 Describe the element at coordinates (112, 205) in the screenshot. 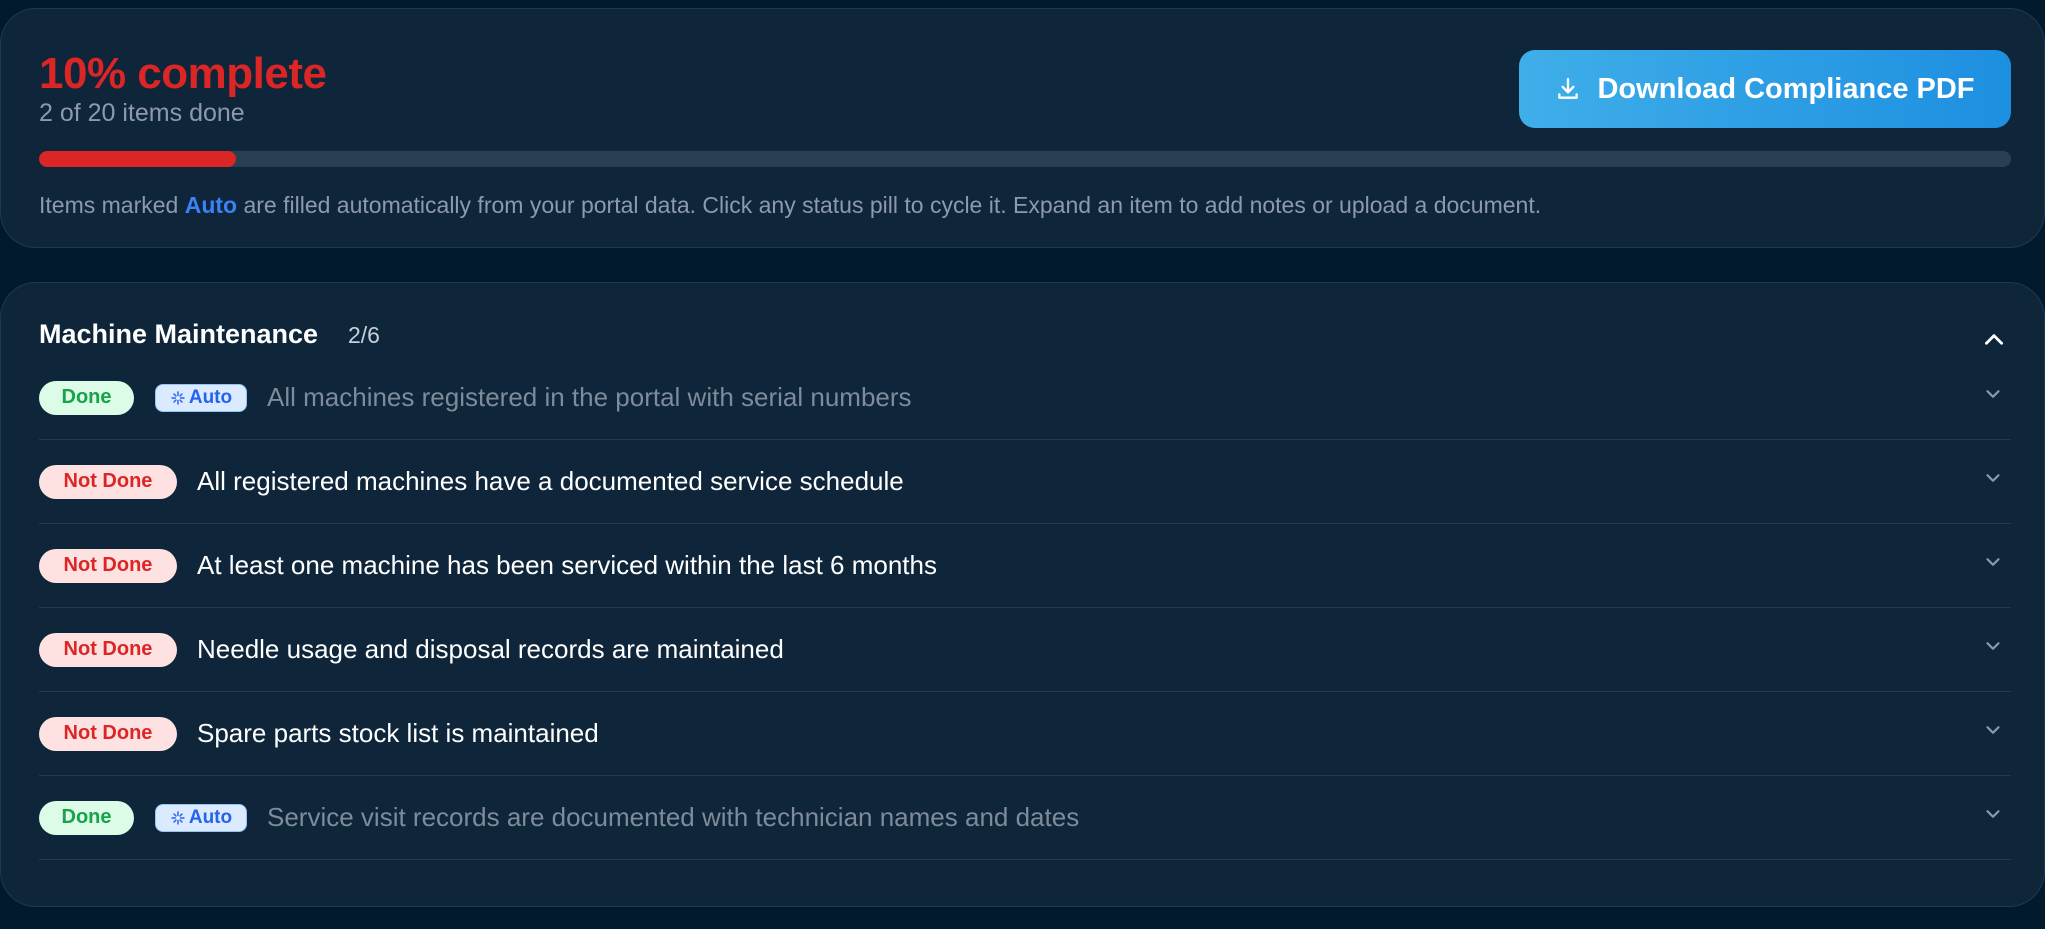

I see `help-text-start: Items marked` at that location.